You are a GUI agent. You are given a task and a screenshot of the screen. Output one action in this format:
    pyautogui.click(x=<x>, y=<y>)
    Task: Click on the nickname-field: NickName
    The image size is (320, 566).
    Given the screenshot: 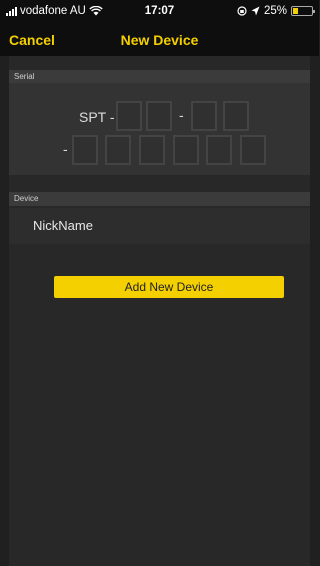 What is the action you would take?
    pyautogui.click(x=159, y=226)
    